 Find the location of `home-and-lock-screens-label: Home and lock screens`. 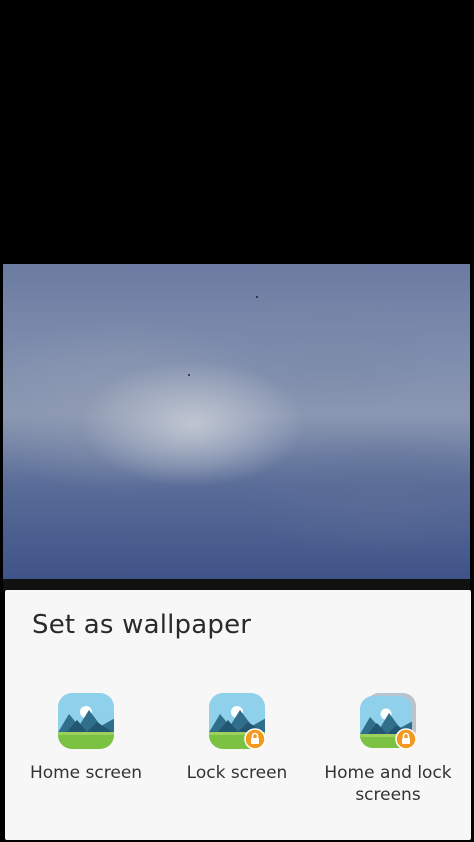

home-and-lock-screens-label: Home and lock screens is located at coordinates (388, 784).